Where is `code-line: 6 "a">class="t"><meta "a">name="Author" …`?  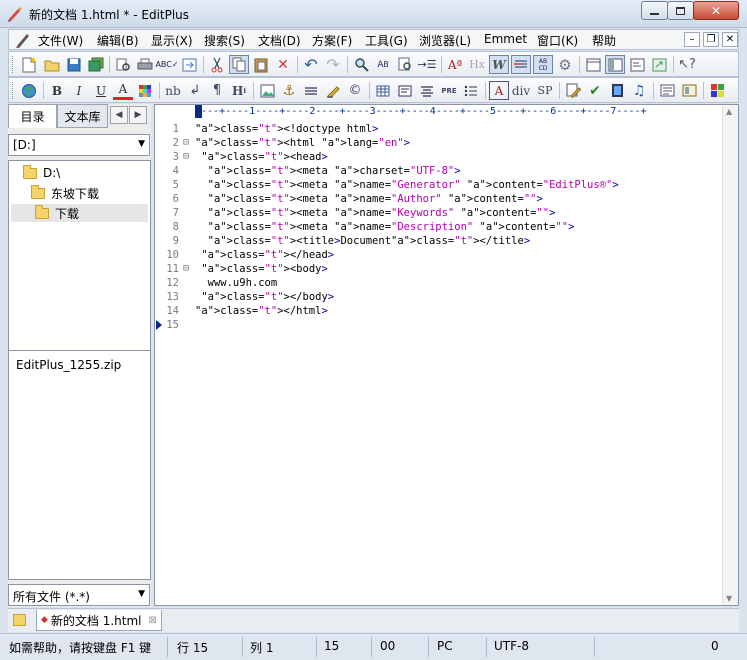
code-line: 6 "a">class="t"><meta "a">name="Author" … is located at coordinates (437, 199).